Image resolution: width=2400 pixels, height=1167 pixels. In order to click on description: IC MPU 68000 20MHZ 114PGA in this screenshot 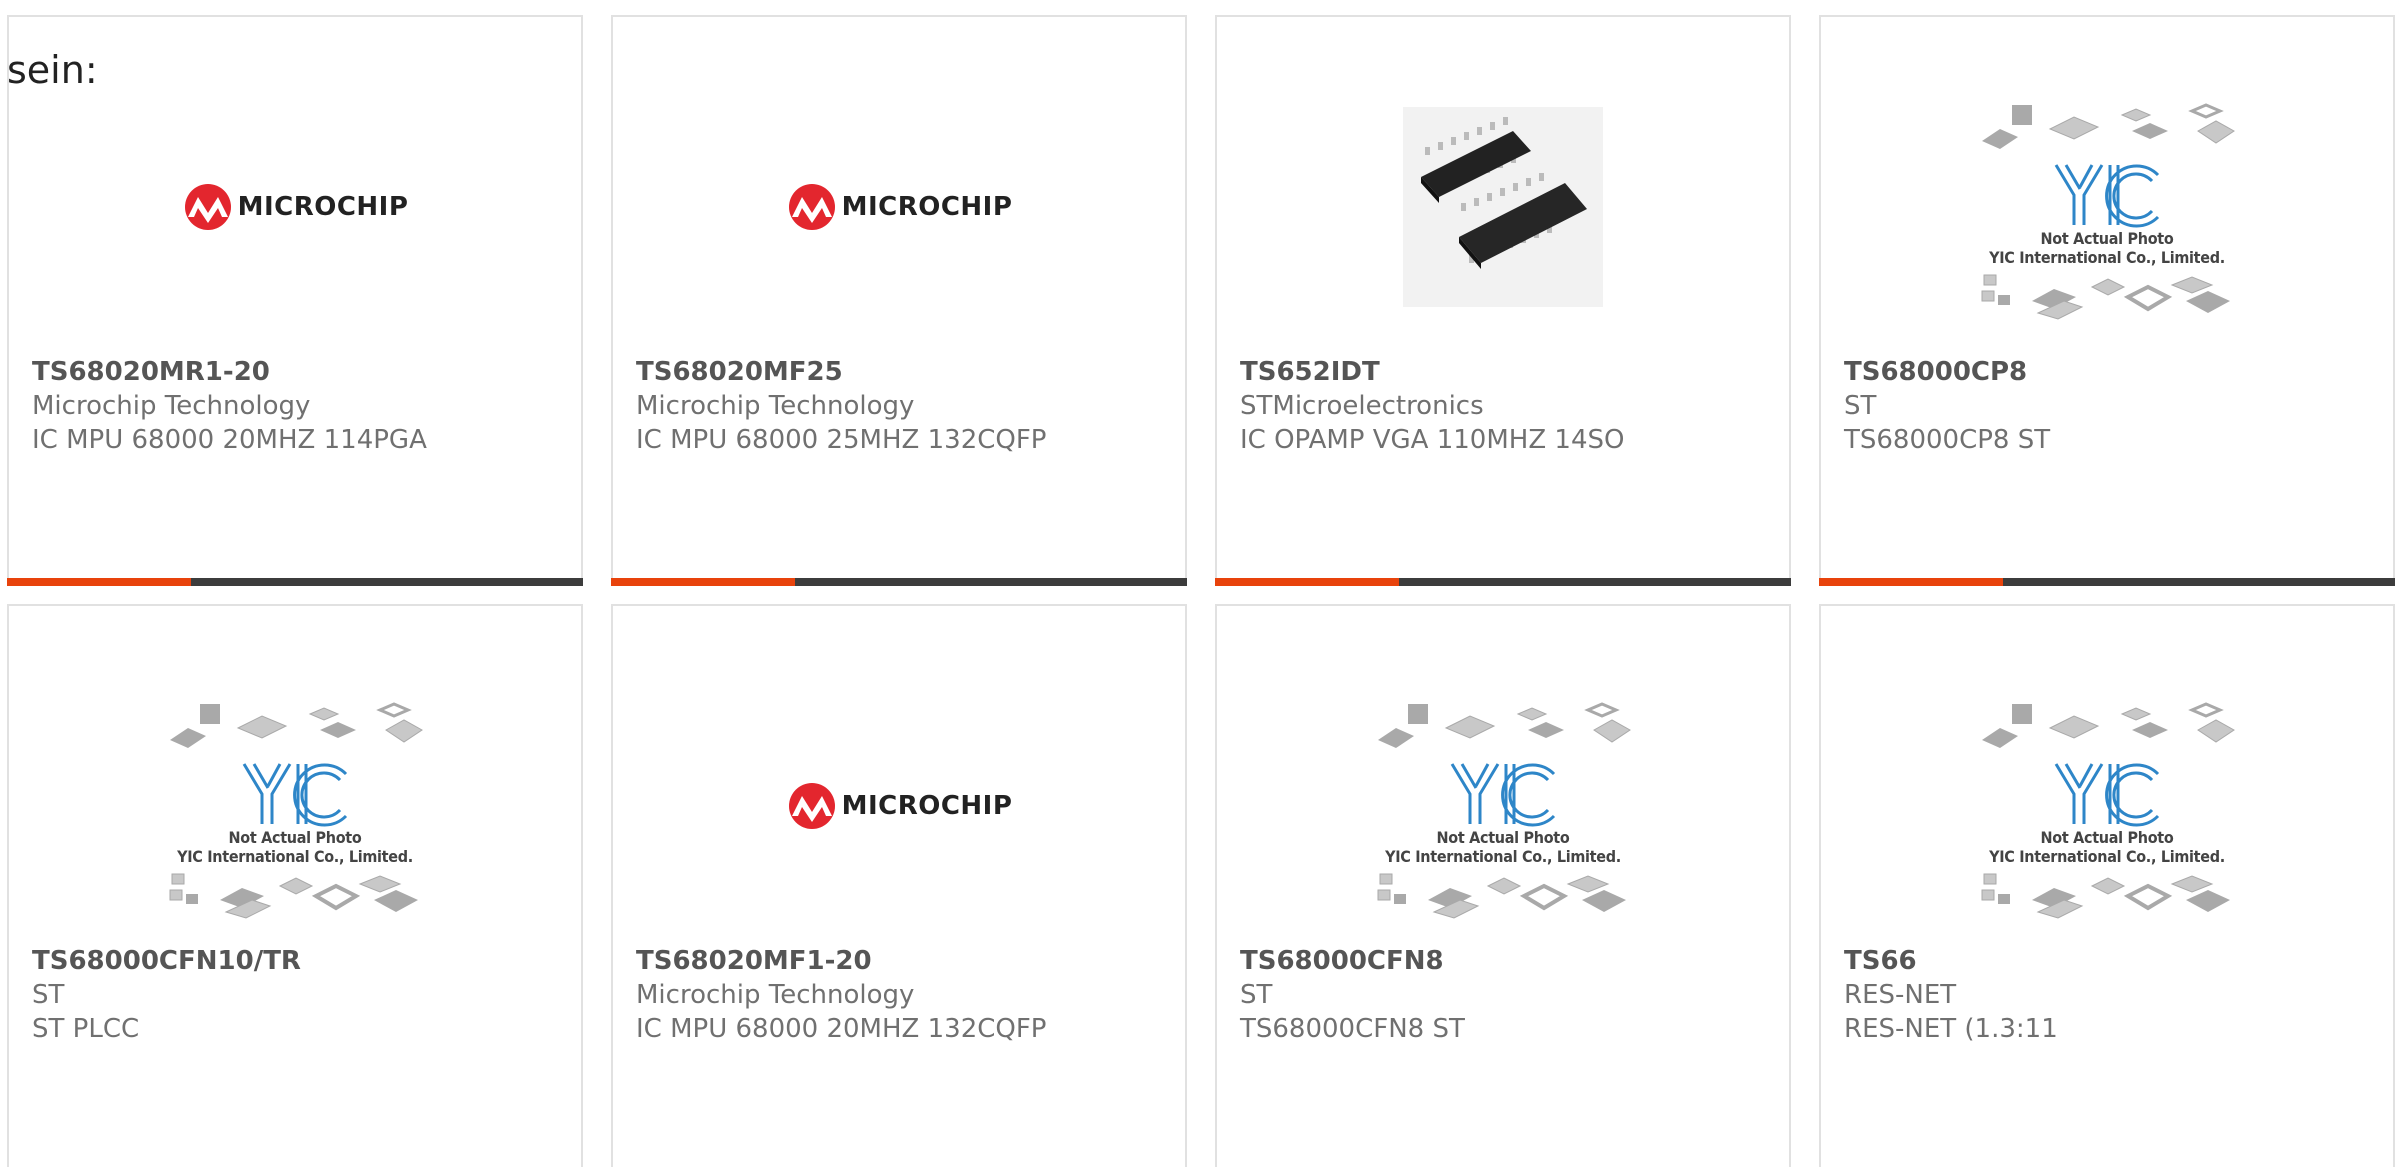, I will do `click(229, 440)`.